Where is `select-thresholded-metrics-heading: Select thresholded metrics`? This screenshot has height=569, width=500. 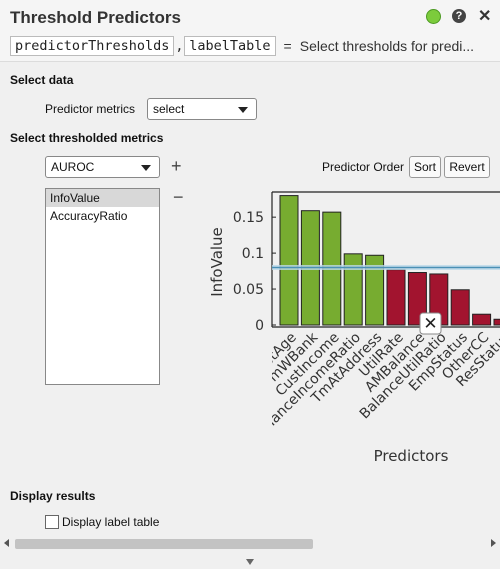 select-thresholded-metrics-heading: Select thresholded metrics is located at coordinates (87, 138).